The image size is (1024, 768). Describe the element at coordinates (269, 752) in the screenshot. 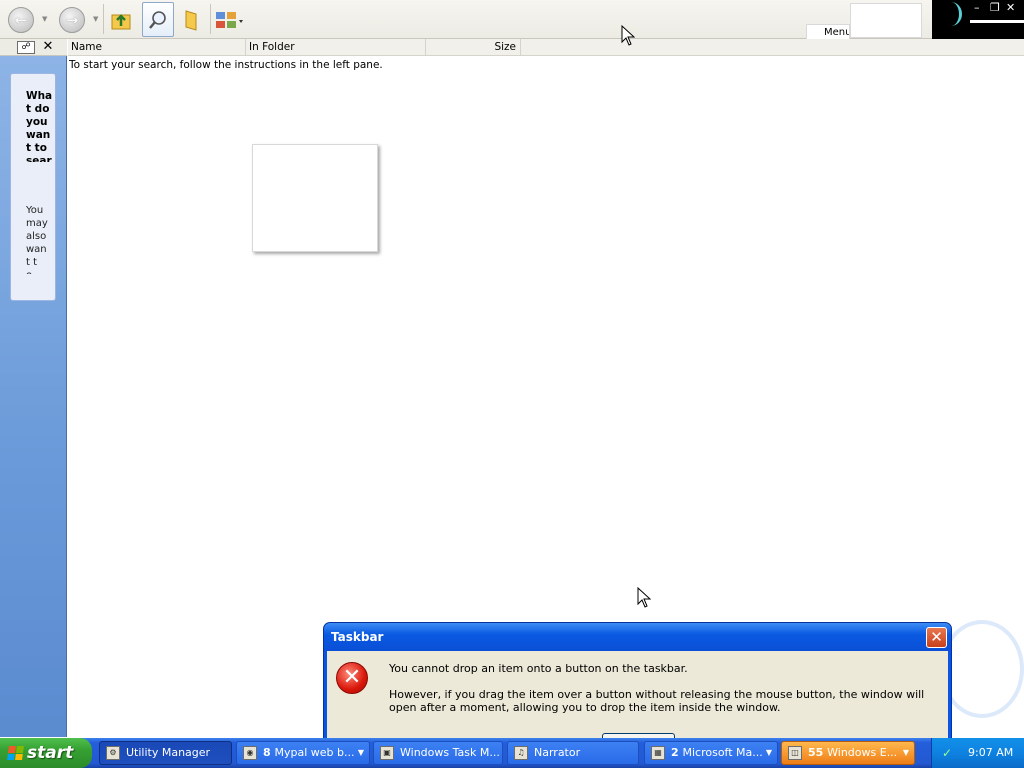

I see `task-count: 8` at that location.